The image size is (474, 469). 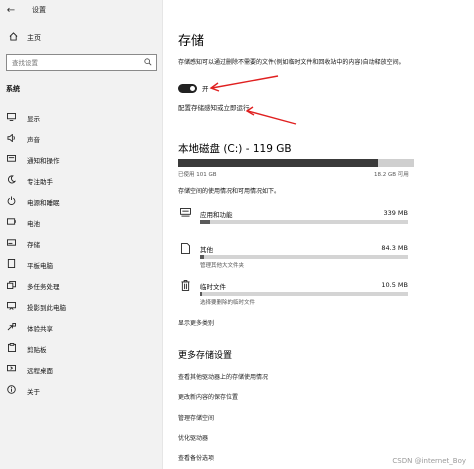 I want to click on sidebar-item-multitasking: 多任务处理, so click(x=81, y=285).